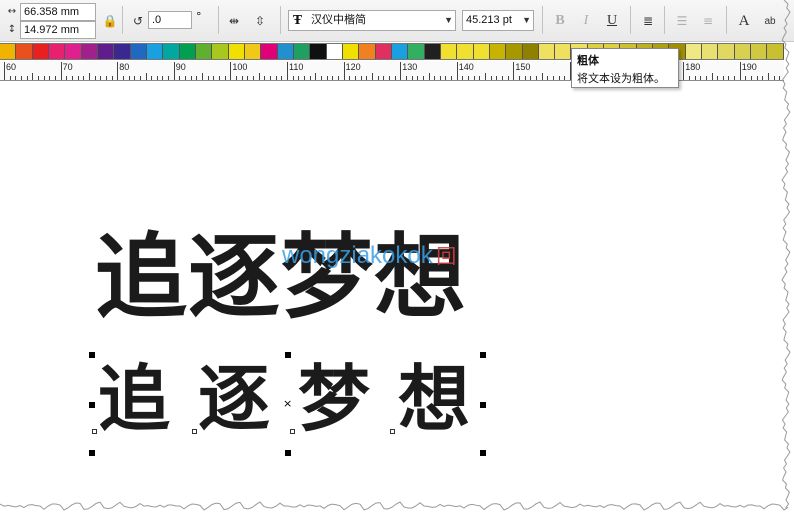 This screenshot has width=794, height=516. I want to click on selection-handle-middle-right, so click(483, 405).